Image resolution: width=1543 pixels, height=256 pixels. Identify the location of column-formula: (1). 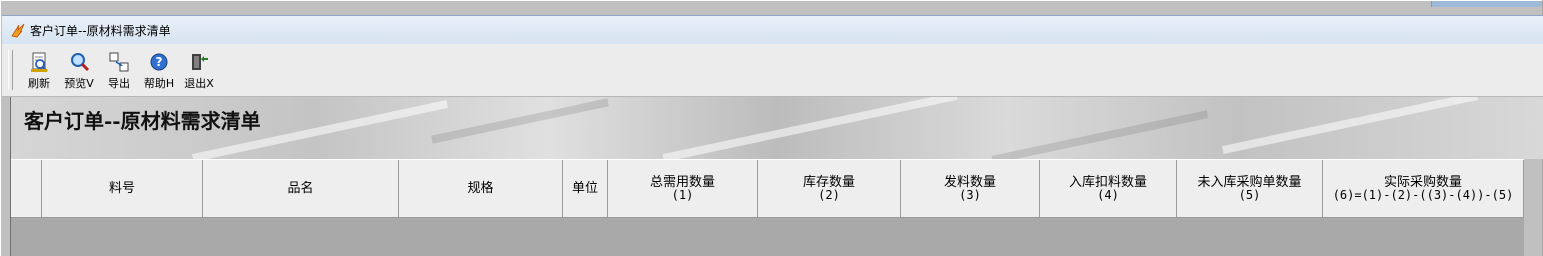
(682, 194).